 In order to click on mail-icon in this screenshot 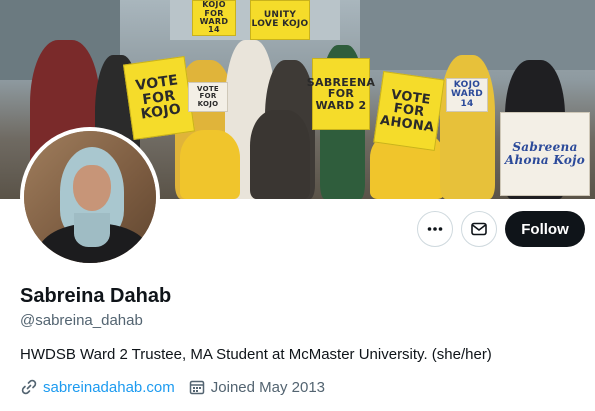, I will do `click(479, 229)`.